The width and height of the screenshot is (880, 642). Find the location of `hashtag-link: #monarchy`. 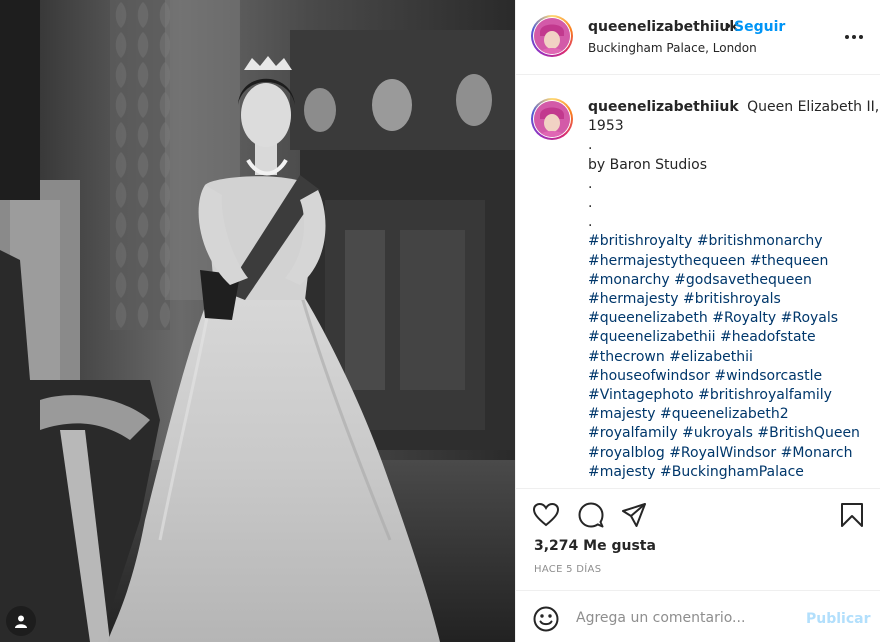

hashtag-link: #monarchy is located at coordinates (629, 280).